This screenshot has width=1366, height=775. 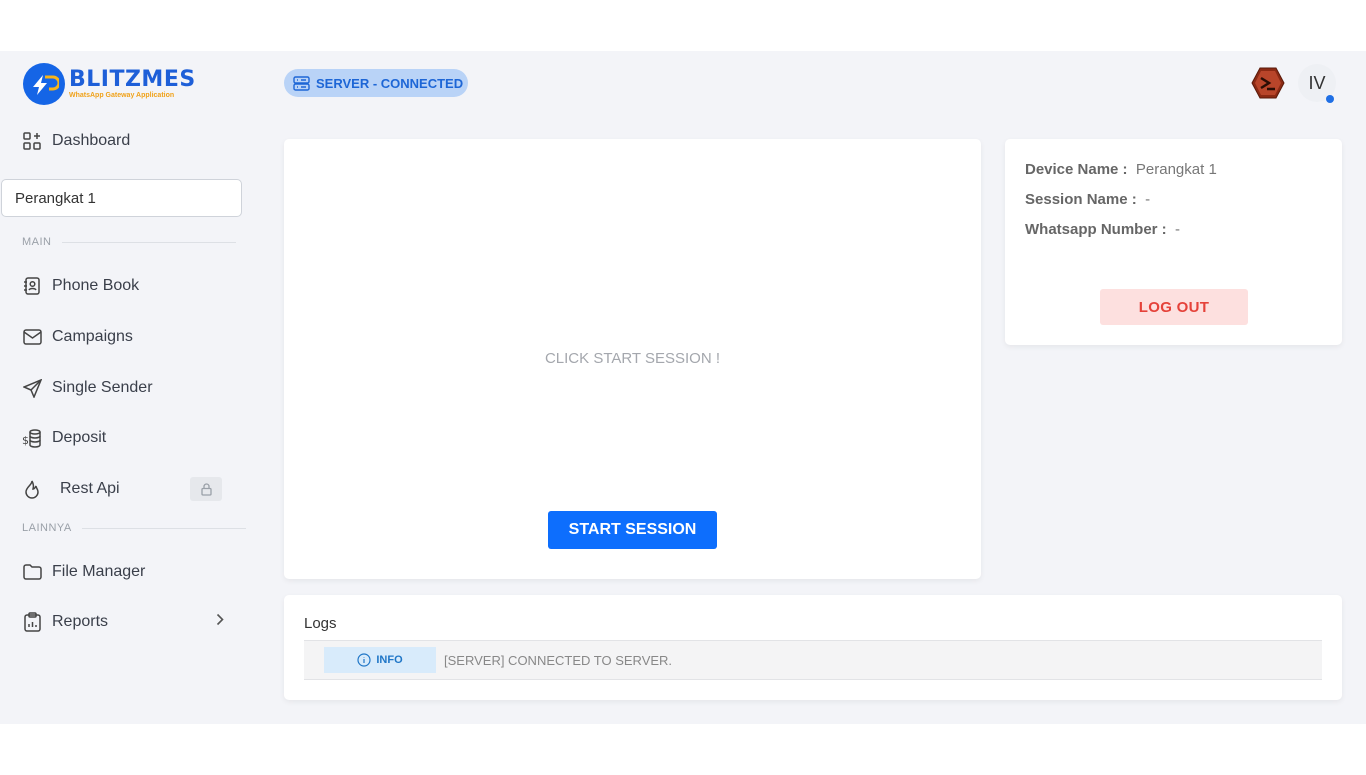 What do you see at coordinates (32, 622) in the screenshot?
I see `clipboard-chart-icon` at bounding box center [32, 622].